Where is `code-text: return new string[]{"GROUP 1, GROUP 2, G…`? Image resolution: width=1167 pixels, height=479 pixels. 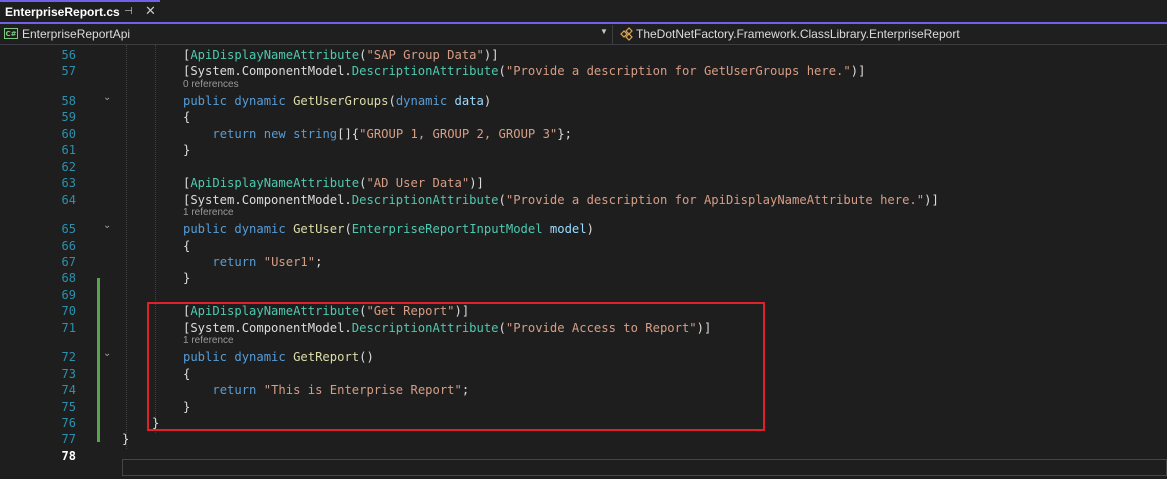
code-text: return new string[]{"GROUP 1, GROUP 2, G… is located at coordinates (377, 134).